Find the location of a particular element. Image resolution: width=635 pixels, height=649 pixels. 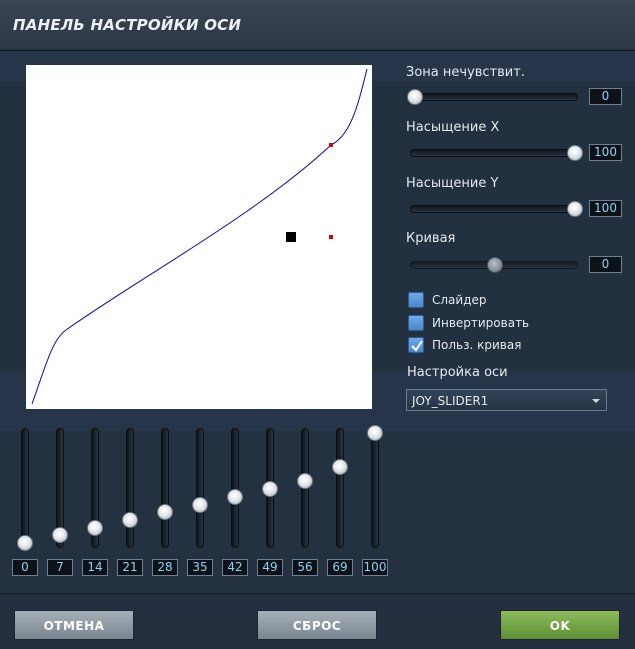

cancel-button: ОТМЕНА is located at coordinates (74, 625).